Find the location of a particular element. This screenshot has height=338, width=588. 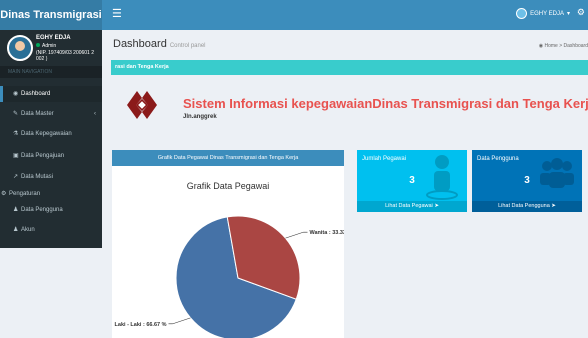

breadcrumb: ◉ Home > Dashboard is located at coordinates (563, 46).